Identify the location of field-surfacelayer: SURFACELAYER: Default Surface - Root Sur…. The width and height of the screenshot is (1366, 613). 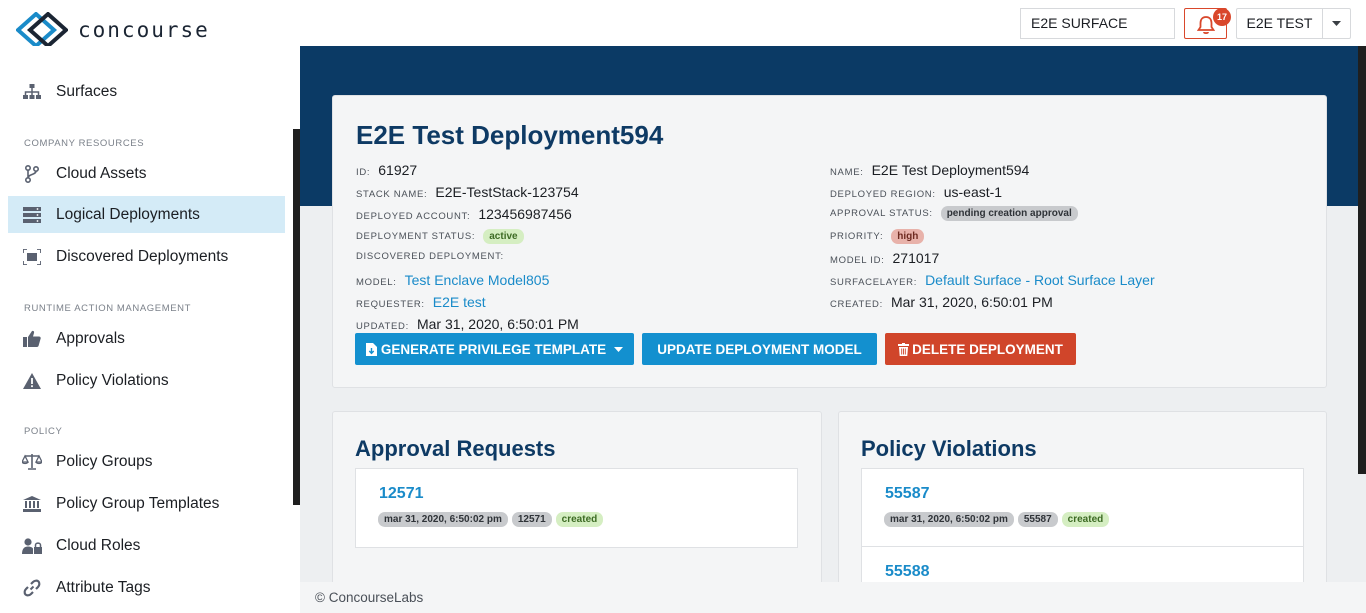
(992, 280).